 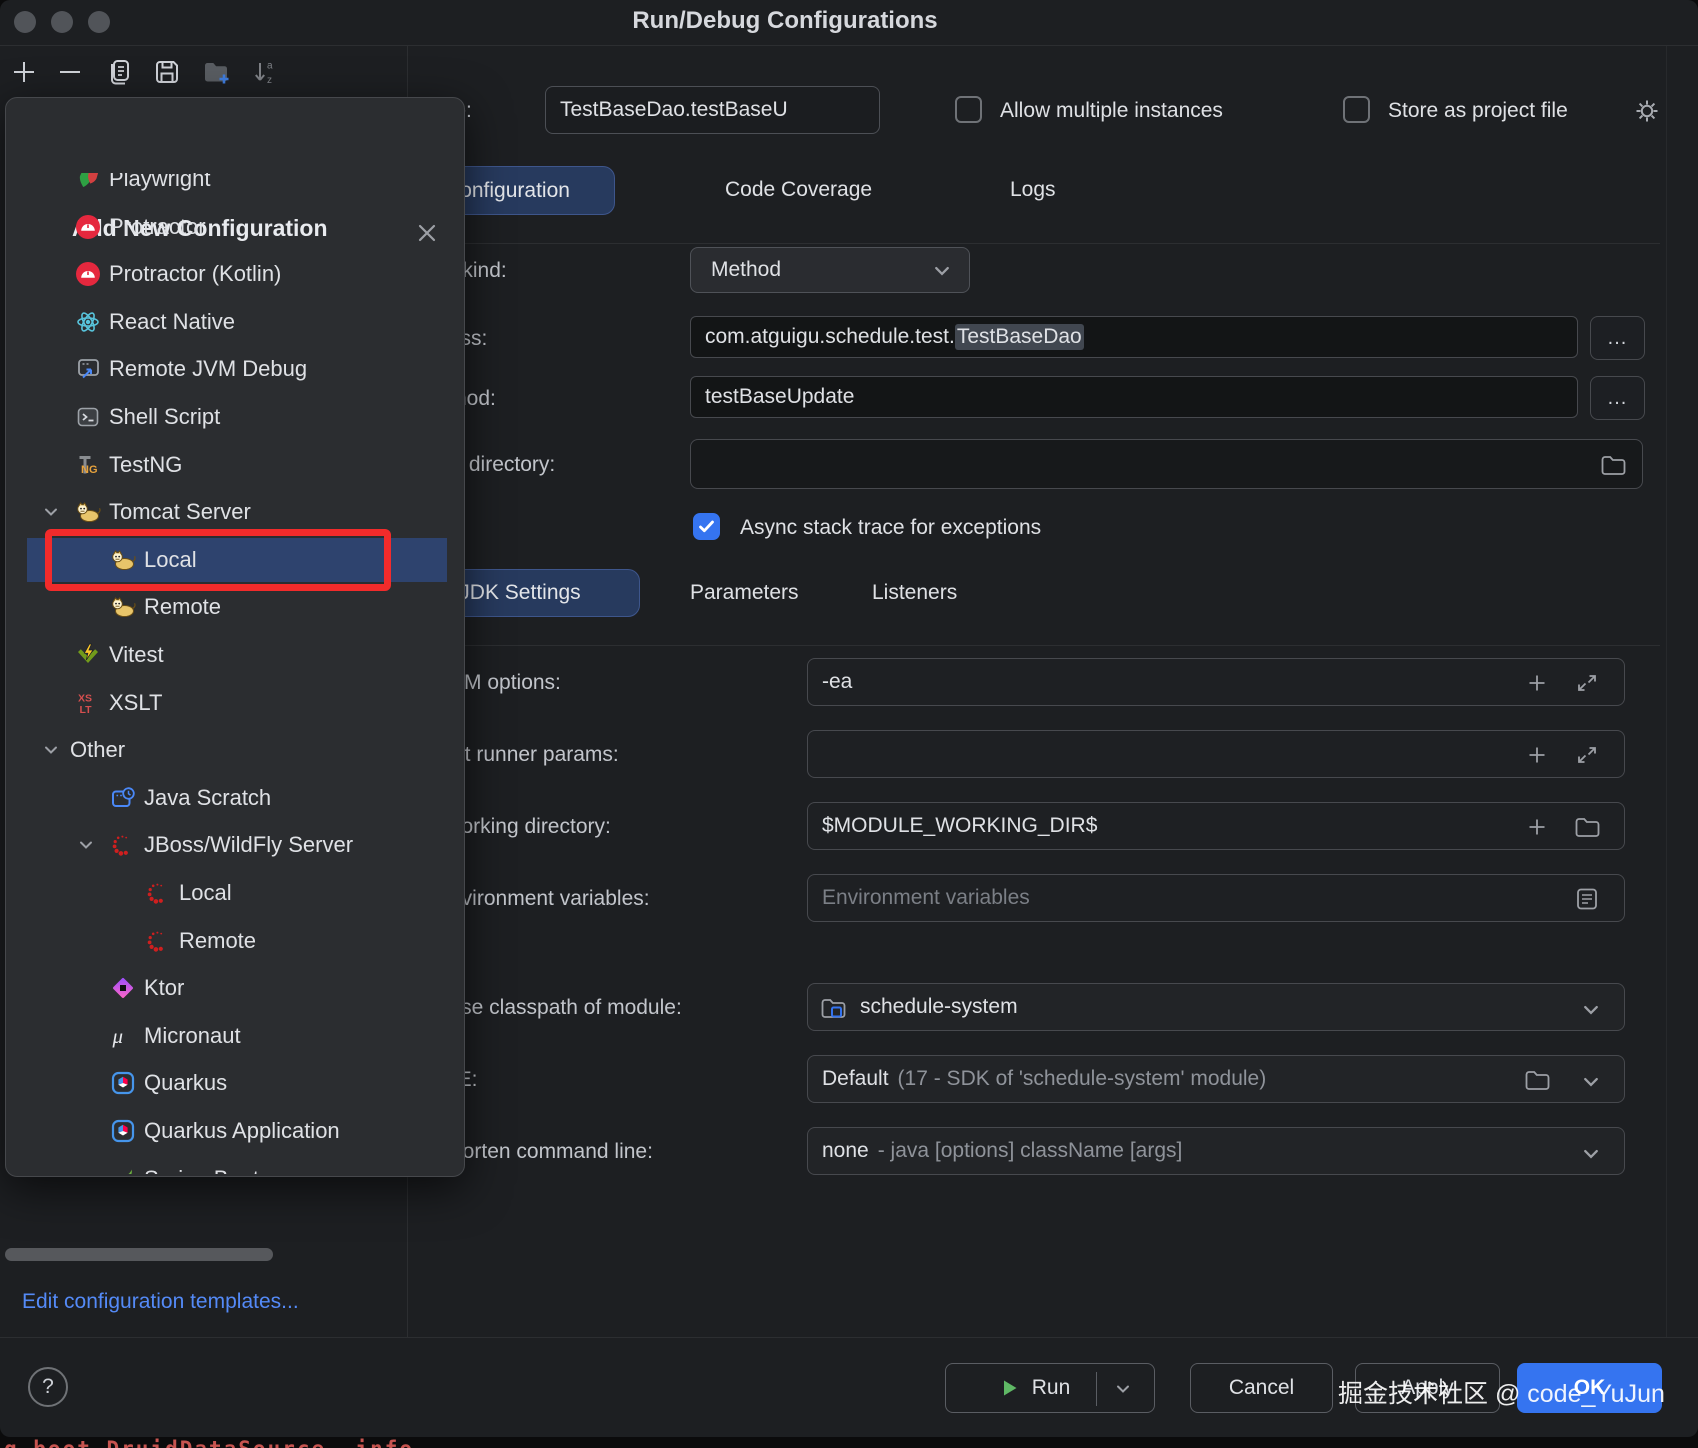 What do you see at coordinates (235, 798) in the screenshot?
I see `sidebar-item-java-scratch: Java Scratch` at bounding box center [235, 798].